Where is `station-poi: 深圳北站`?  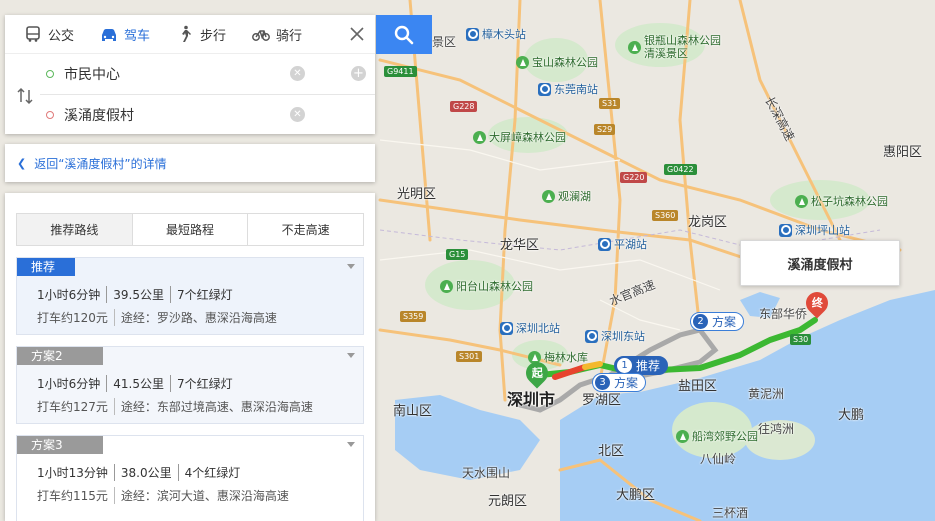
station-poi: 深圳北站 is located at coordinates (530, 328).